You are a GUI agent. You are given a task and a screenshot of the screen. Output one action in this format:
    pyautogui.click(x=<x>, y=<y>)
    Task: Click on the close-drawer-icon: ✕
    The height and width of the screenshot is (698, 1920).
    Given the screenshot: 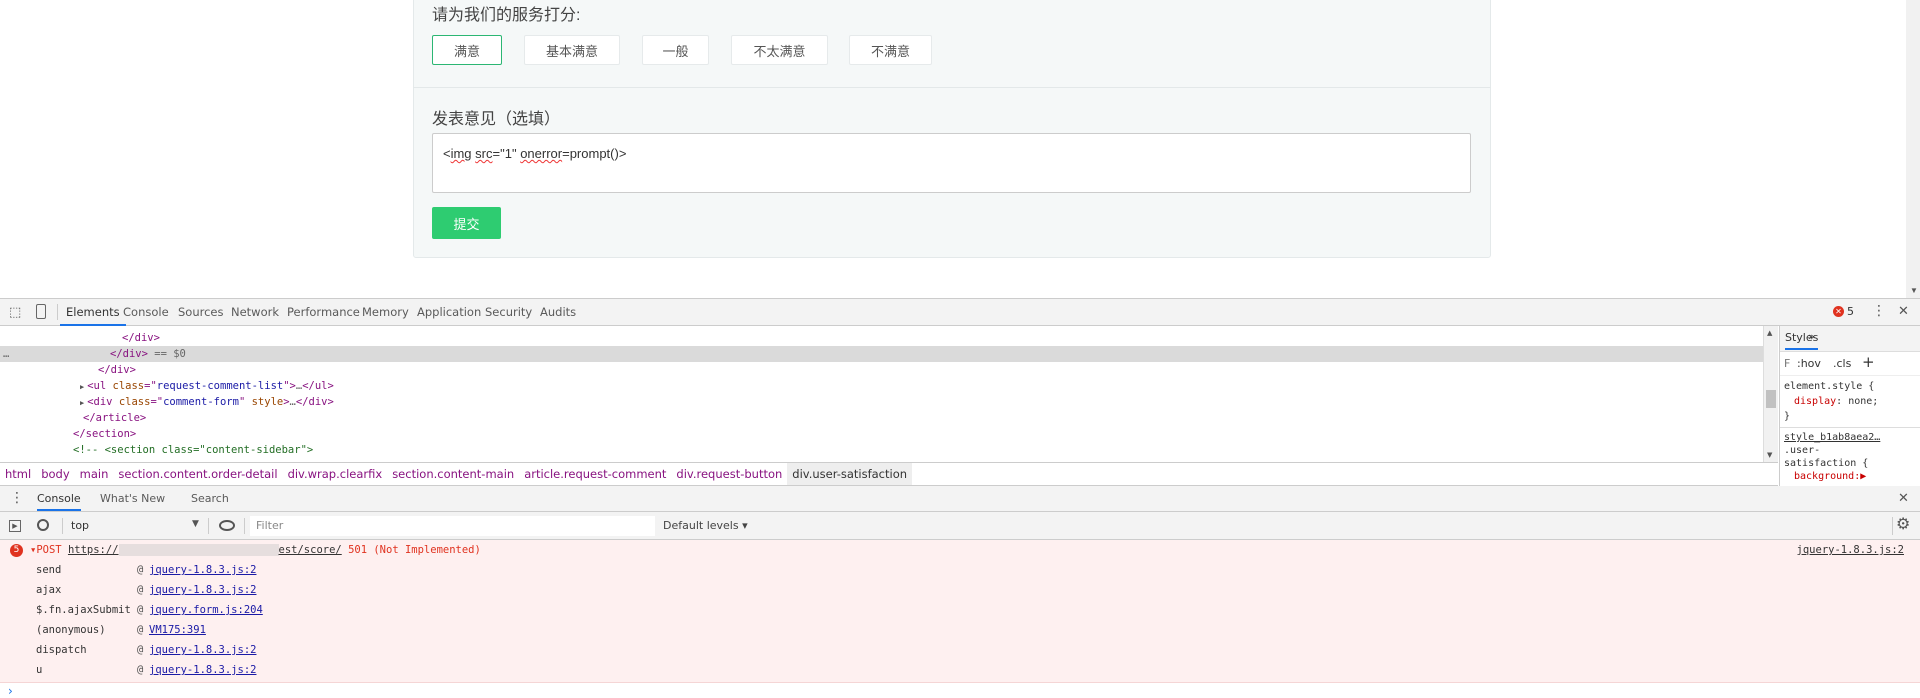 What is the action you would take?
    pyautogui.click(x=1903, y=498)
    